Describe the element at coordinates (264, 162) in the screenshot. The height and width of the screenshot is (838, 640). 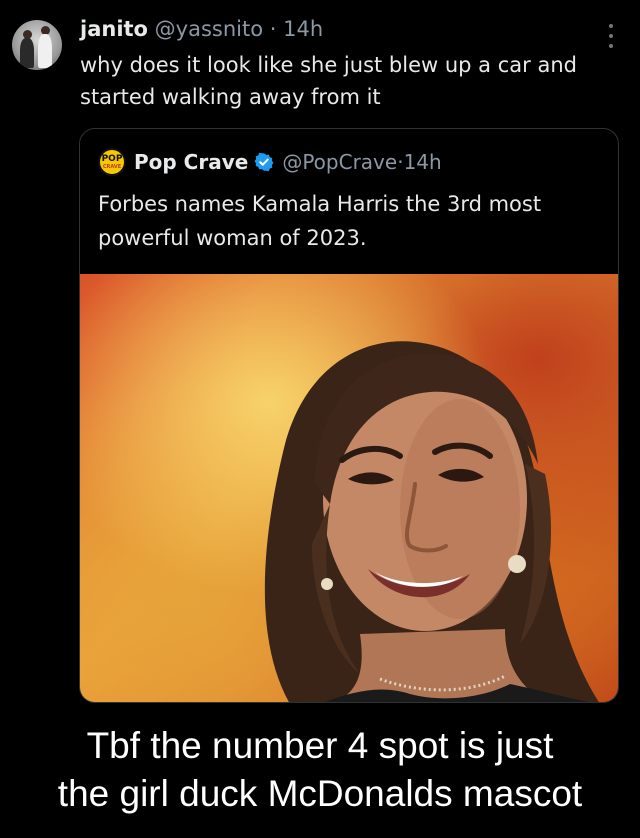
I see `verified-badge-icon` at that location.